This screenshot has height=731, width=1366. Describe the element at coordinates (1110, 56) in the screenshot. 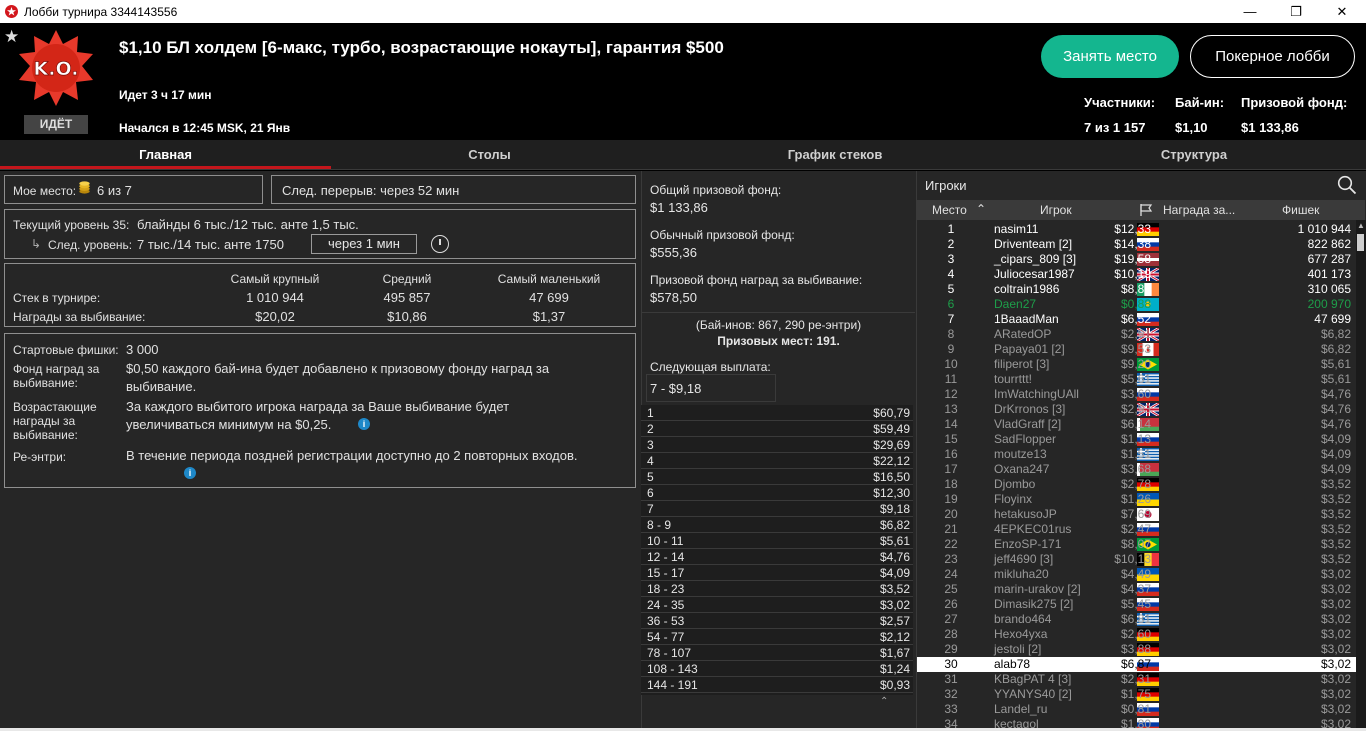

I see `take-seat-button: Занять место` at that location.